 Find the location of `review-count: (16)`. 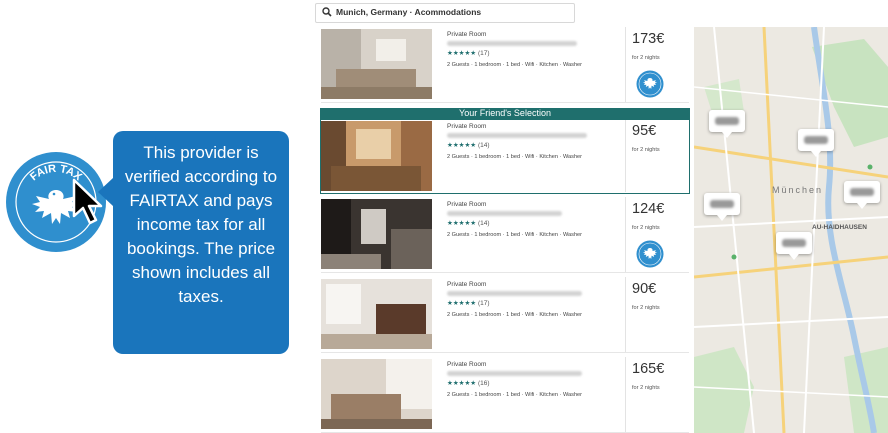

review-count: (16) is located at coordinates (483, 383).